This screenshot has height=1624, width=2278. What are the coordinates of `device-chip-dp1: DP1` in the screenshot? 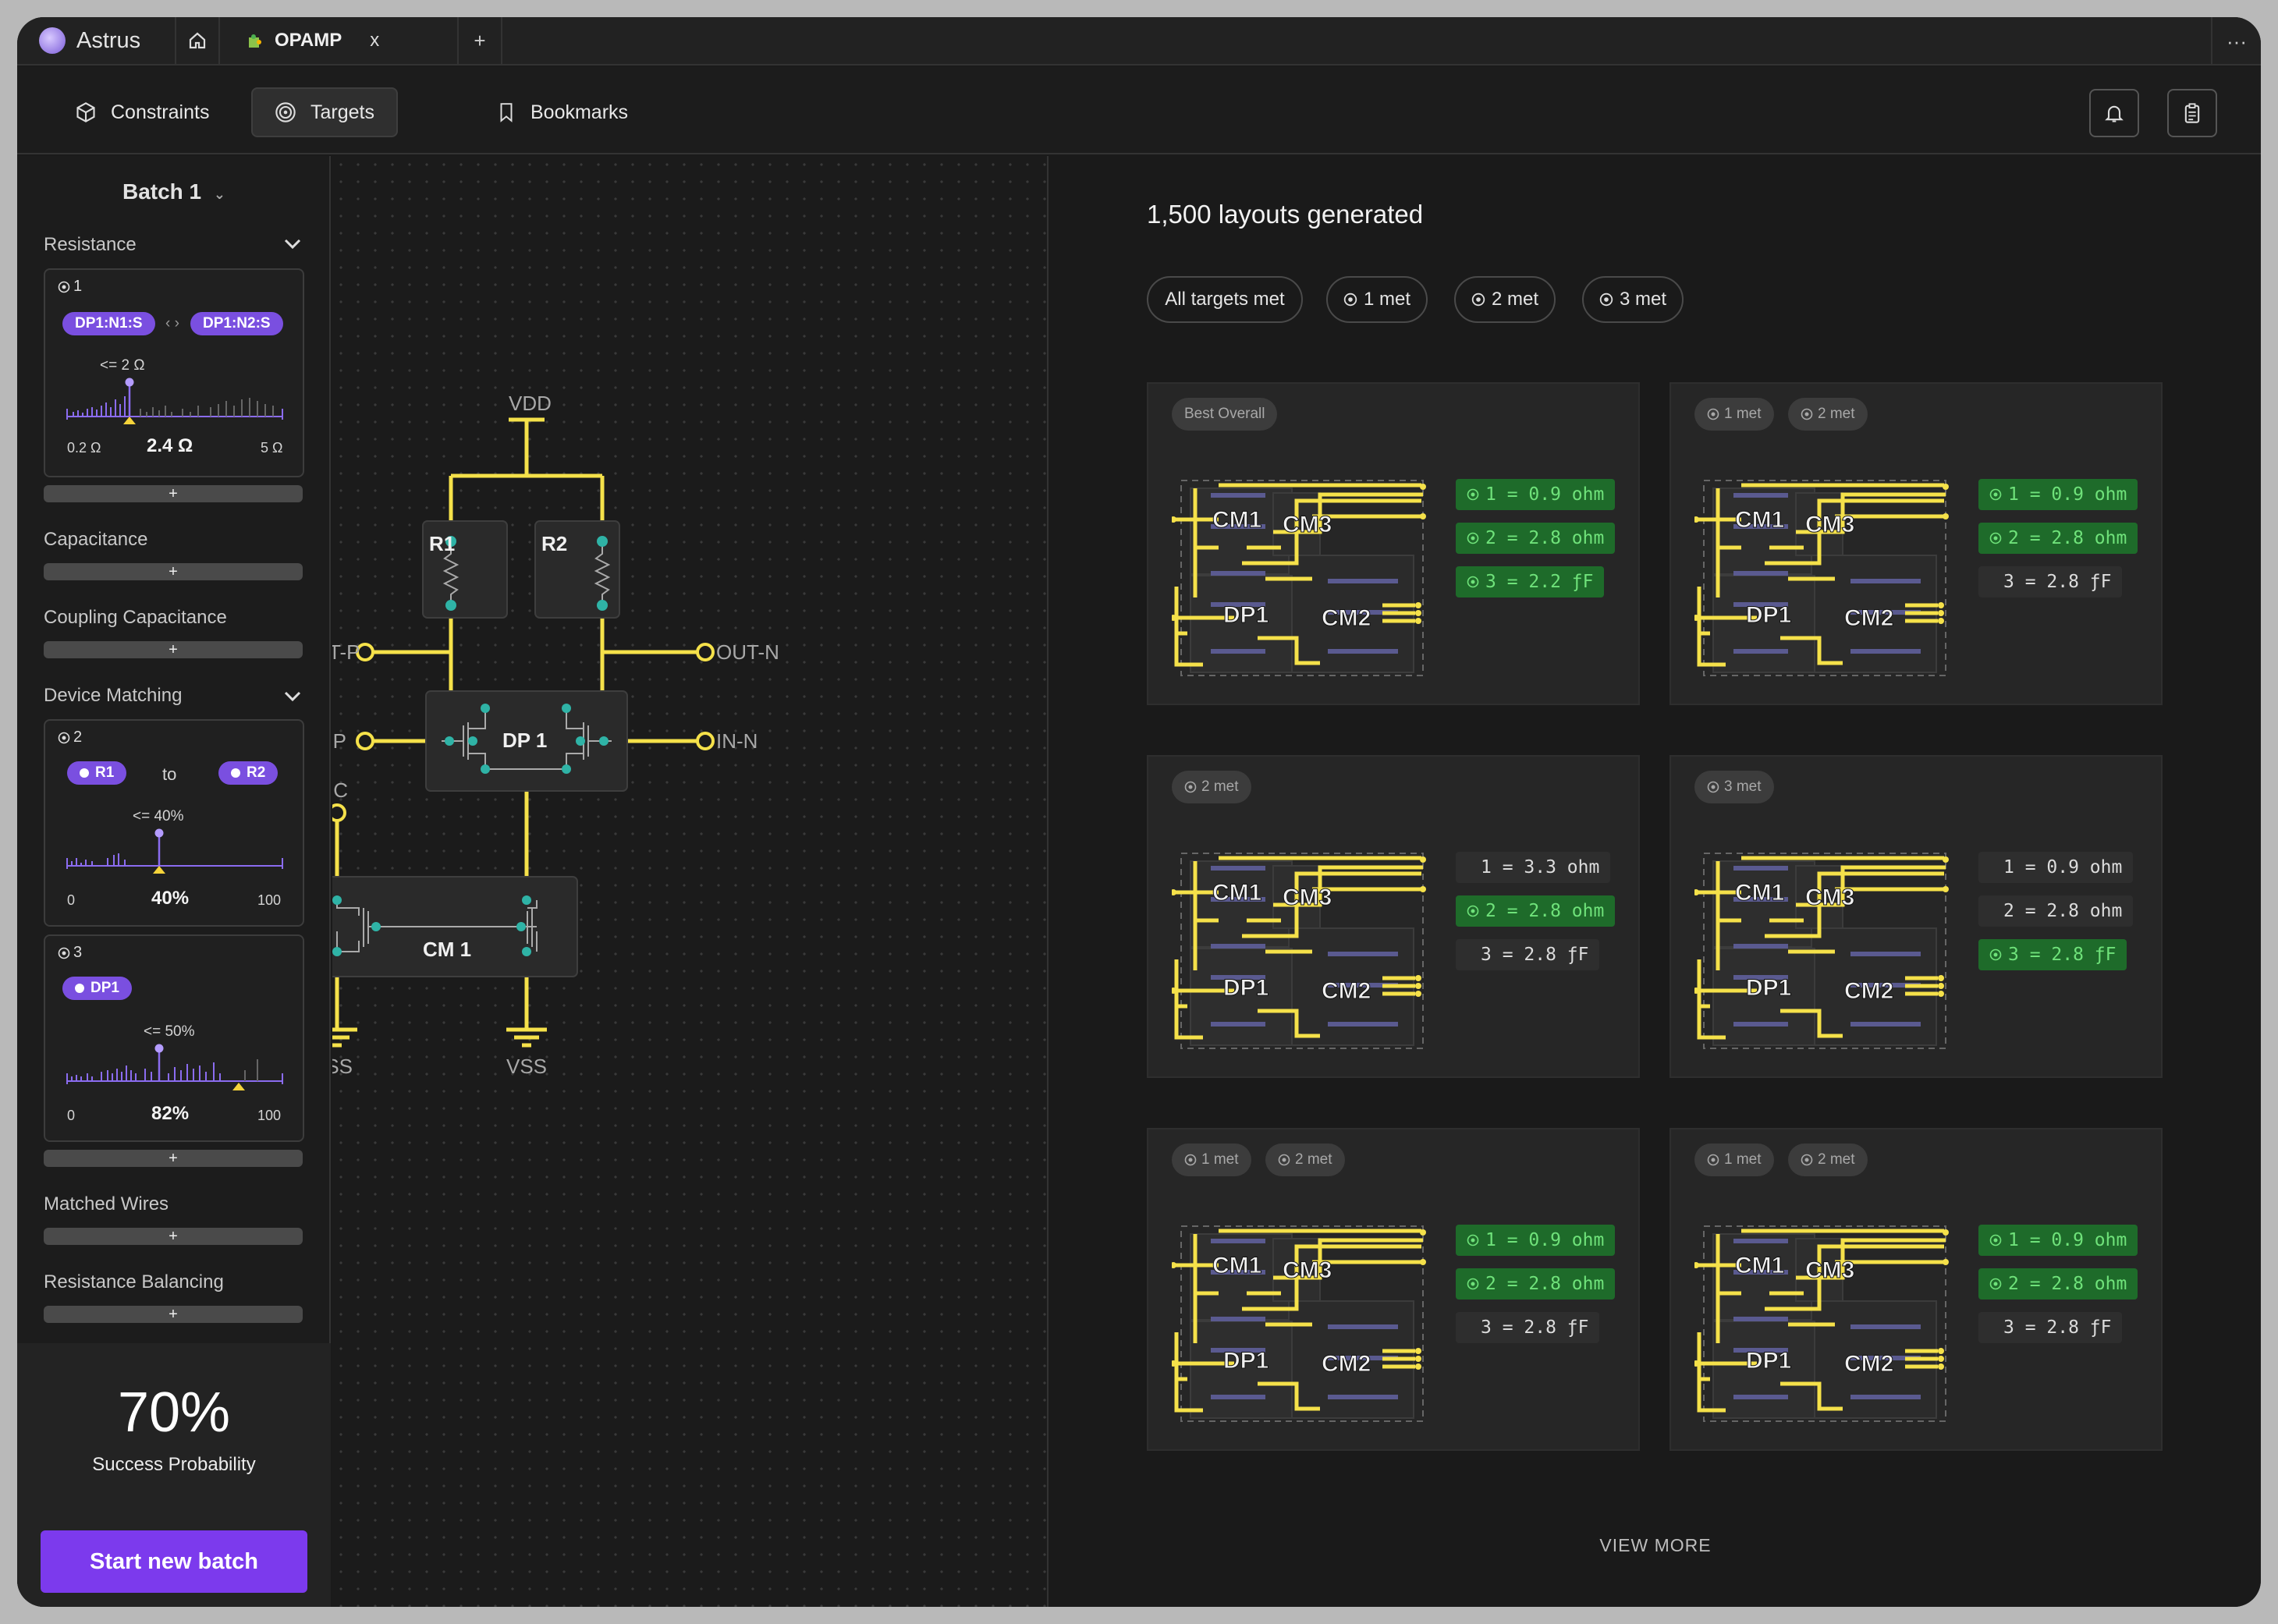 It's located at (97, 988).